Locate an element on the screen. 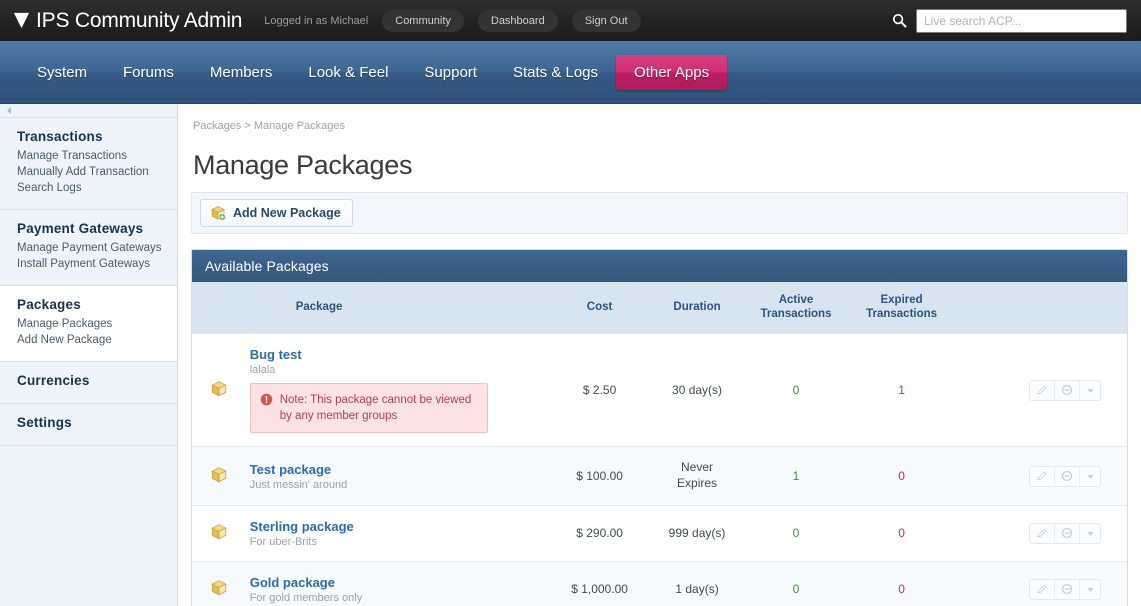  th-active-transactions: Active Transactions is located at coordinates (796, 307).